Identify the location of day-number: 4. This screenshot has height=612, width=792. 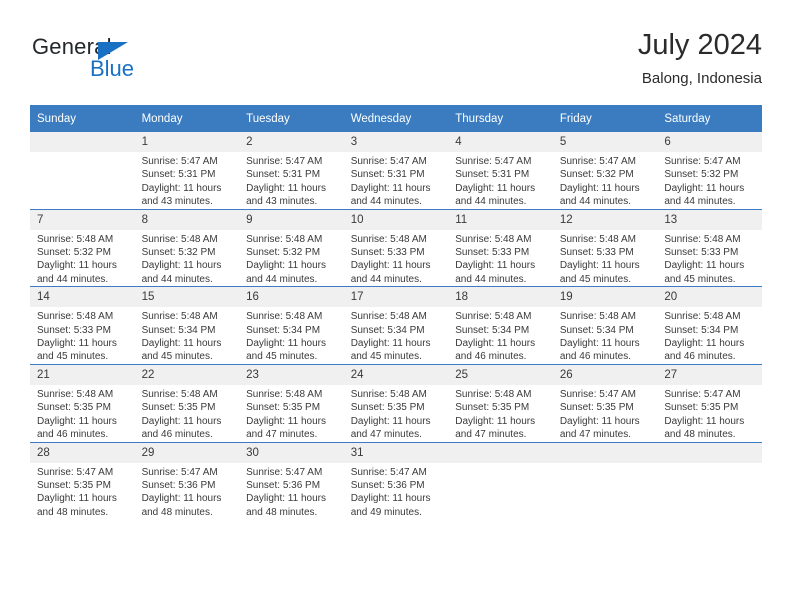
(500, 142).